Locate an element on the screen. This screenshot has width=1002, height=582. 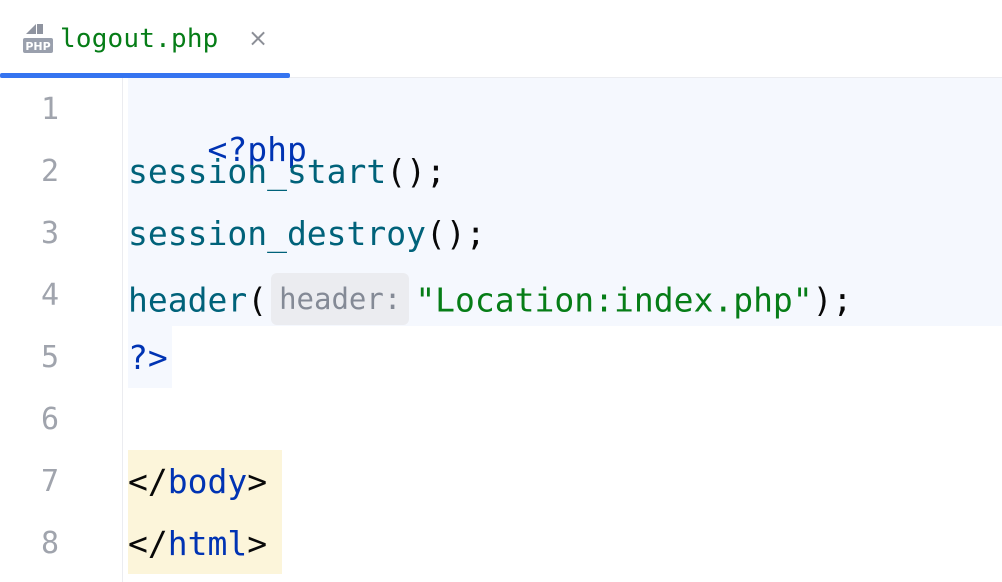
code-line-5: ?> is located at coordinates (148, 358).